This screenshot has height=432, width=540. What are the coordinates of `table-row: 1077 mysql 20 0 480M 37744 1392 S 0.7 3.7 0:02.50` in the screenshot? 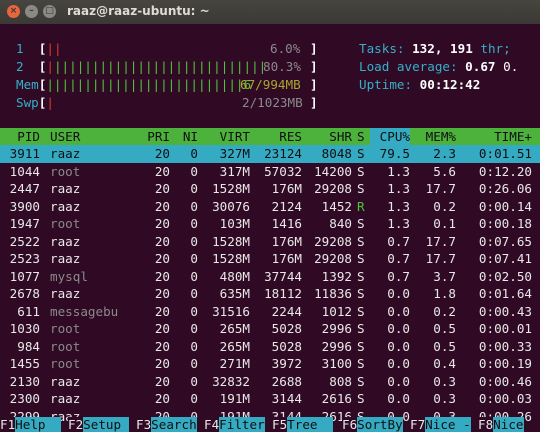 It's located at (270, 277).